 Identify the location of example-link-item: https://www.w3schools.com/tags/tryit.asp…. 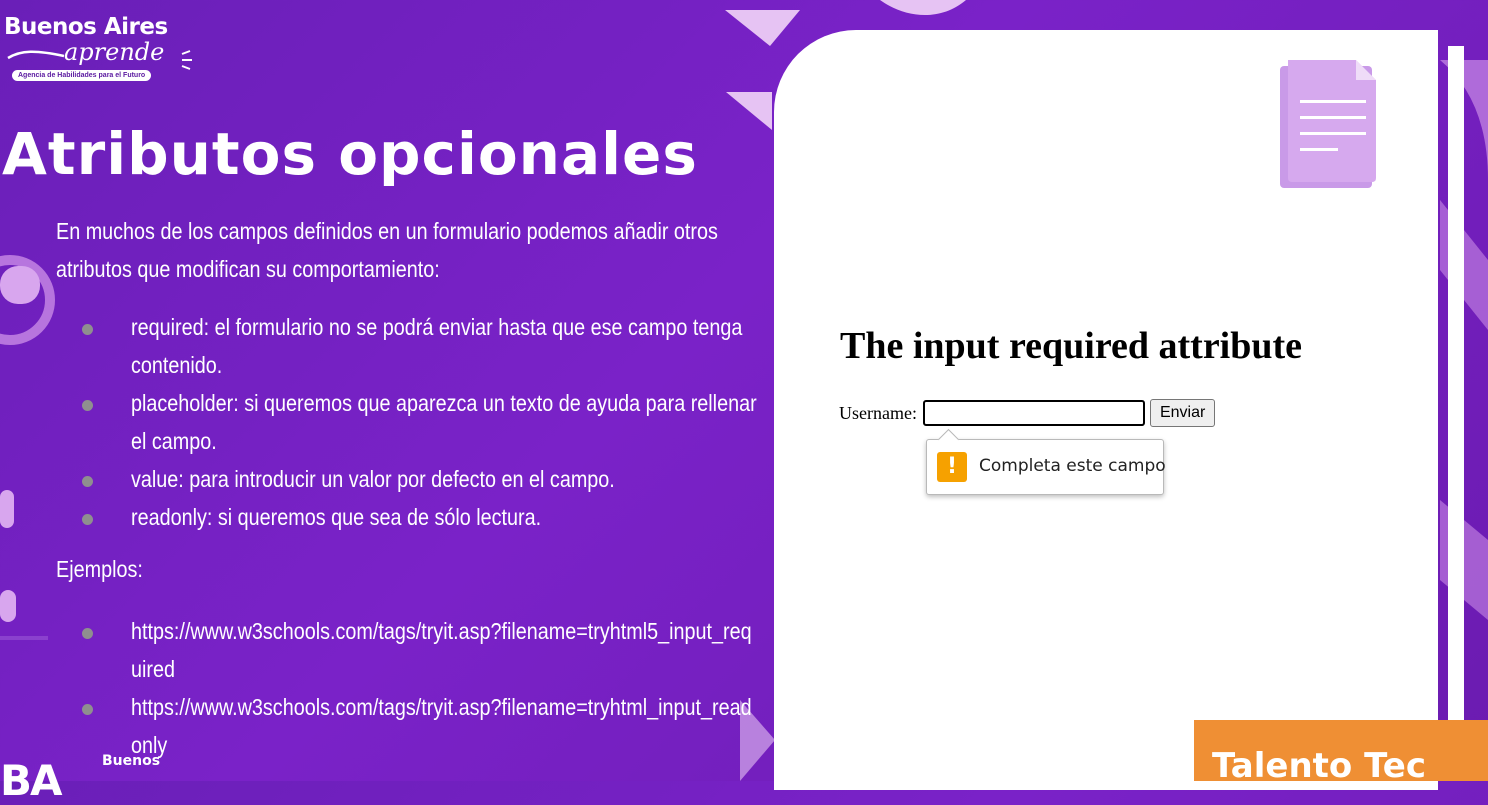
(411, 650).